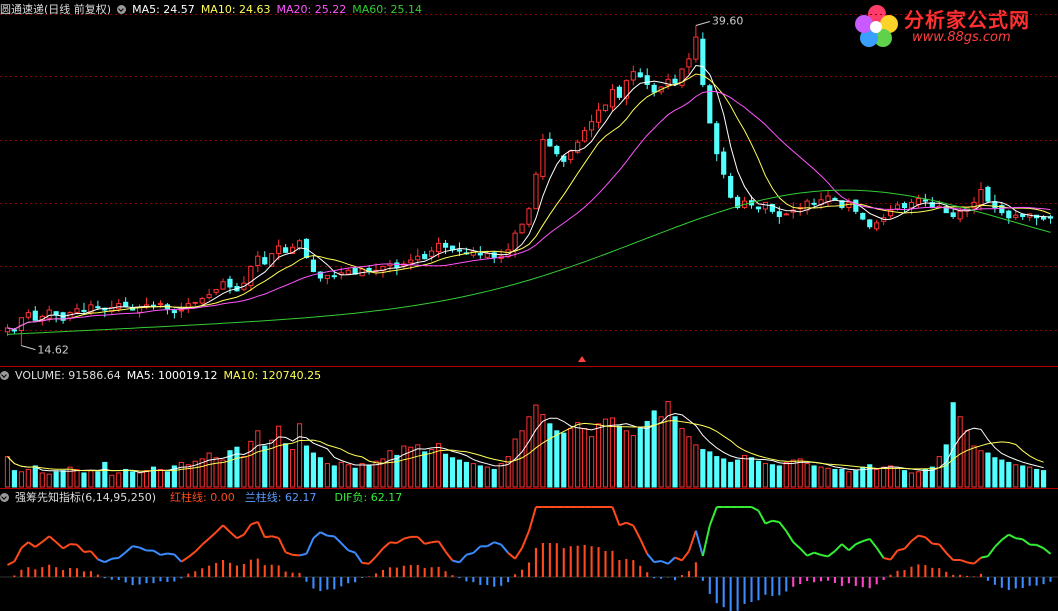 This screenshot has width=1058, height=611. What do you see at coordinates (582, 359) in the screenshot?
I see `cursor-marker-icon` at bounding box center [582, 359].